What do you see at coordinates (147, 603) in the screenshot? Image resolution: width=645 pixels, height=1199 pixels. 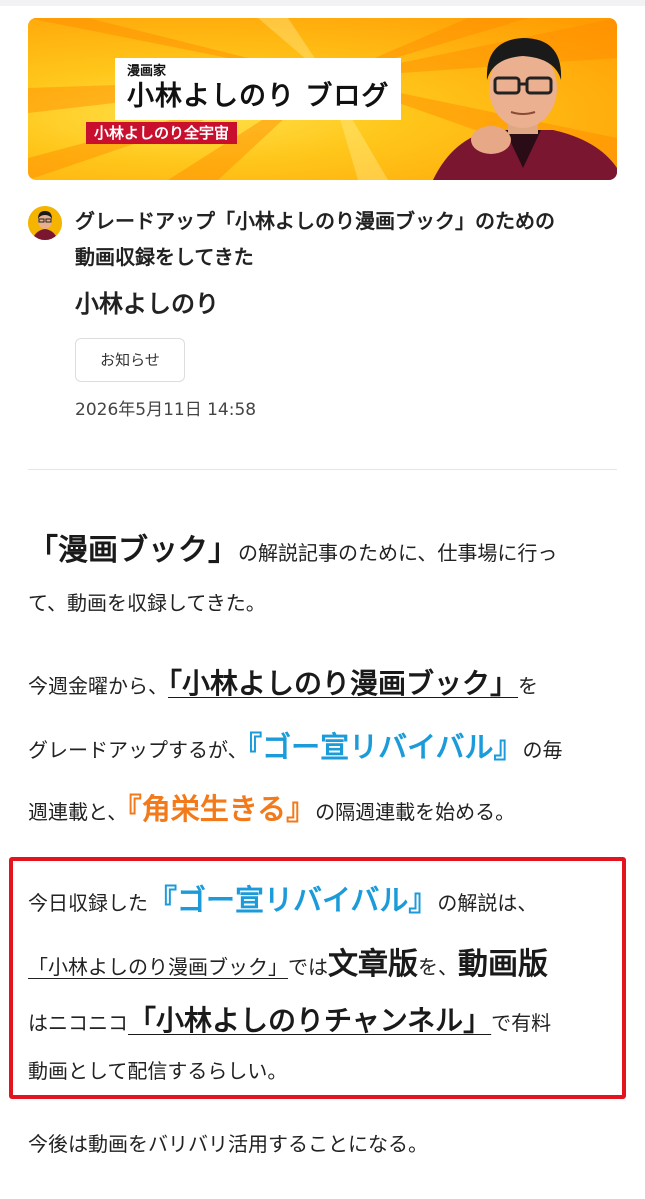 I see `p1-line-2: て、動画を収録してきた。` at bounding box center [147, 603].